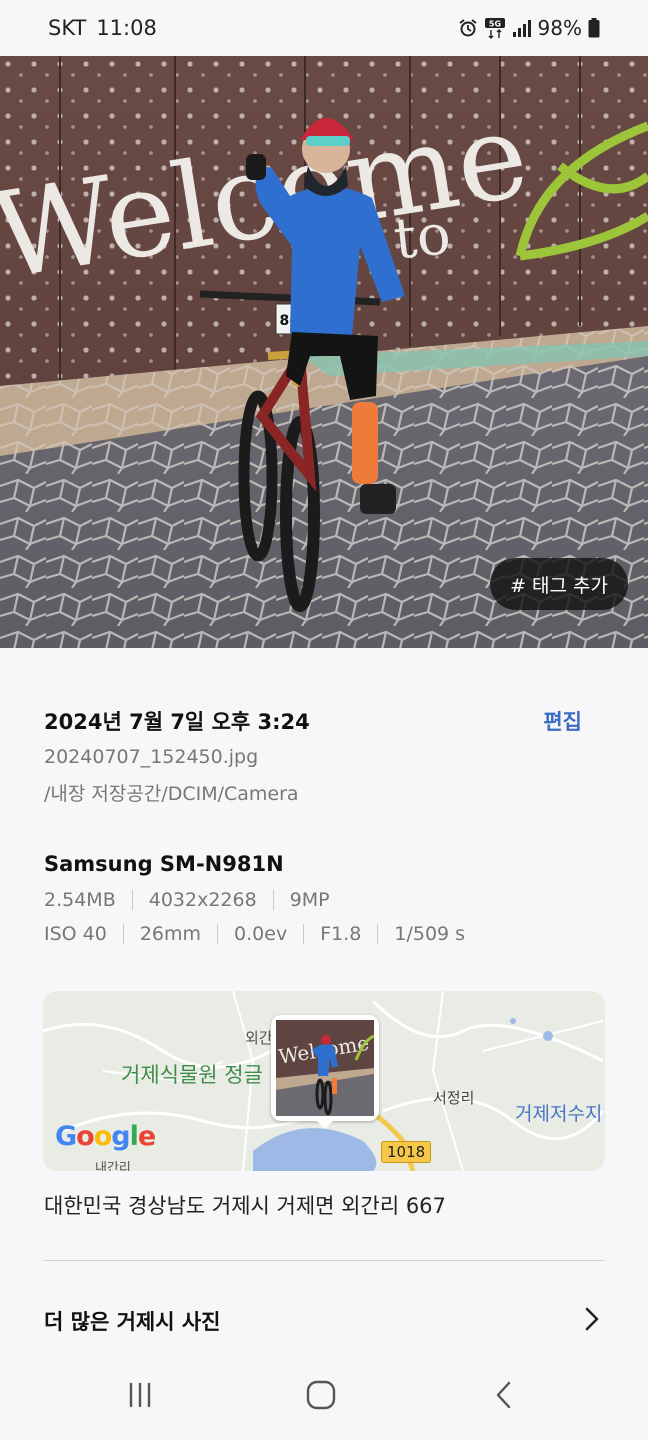  I want to click on add-tag-label: # 태그 추가, so click(559, 585).